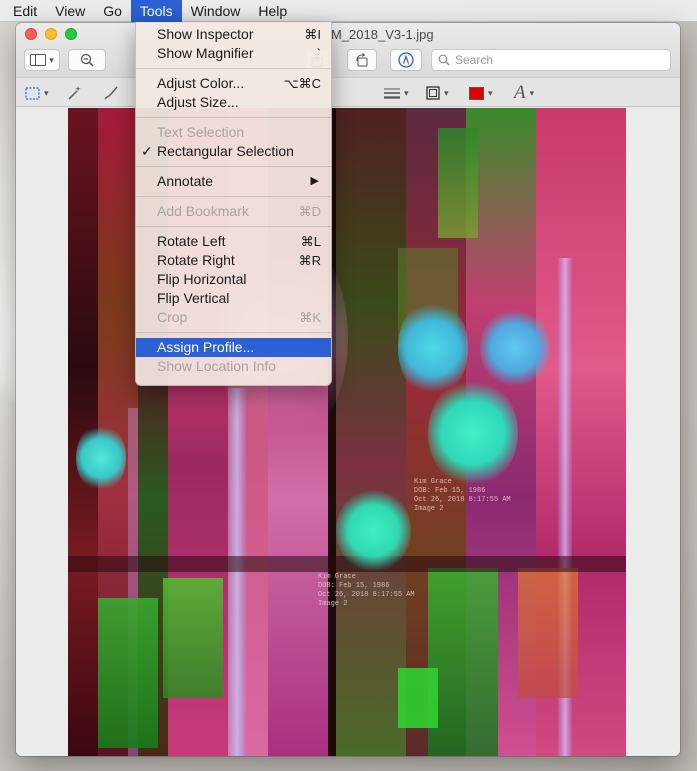 This screenshot has height=771, width=697. What do you see at coordinates (309, 211) in the screenshot?
I see `menu-item-shortcut: ⌘D` at bounding box center [309, 211].